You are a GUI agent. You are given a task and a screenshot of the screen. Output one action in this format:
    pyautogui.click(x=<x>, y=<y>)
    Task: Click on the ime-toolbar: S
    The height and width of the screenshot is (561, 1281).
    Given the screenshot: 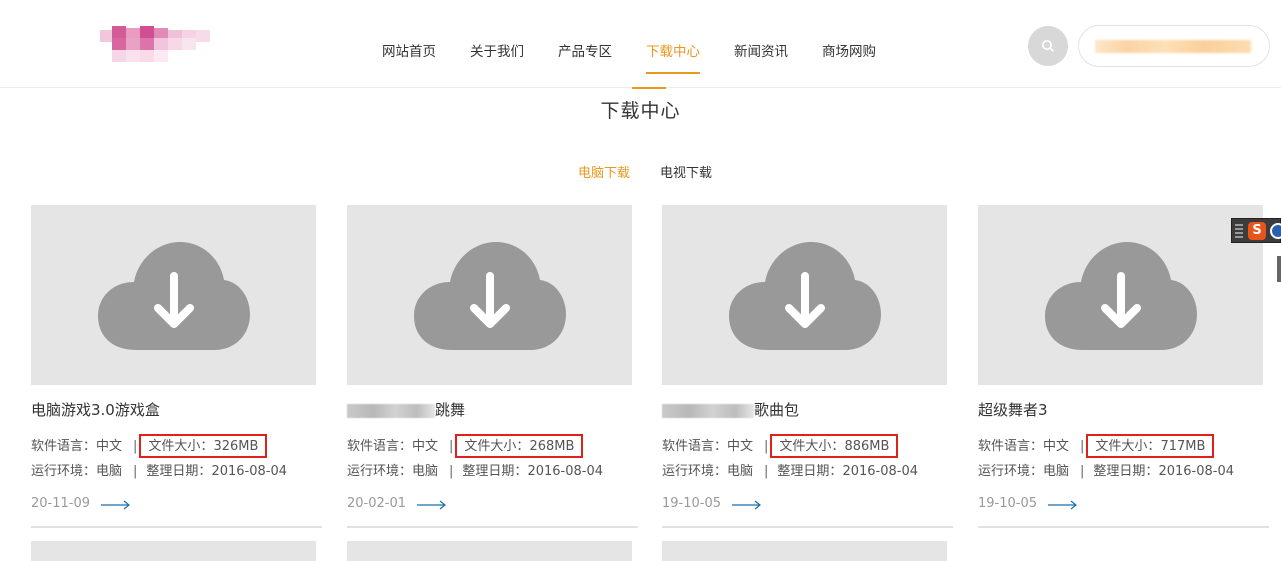 What is the action you would take?
    pyautogui.click(x=1256, y=230)
    